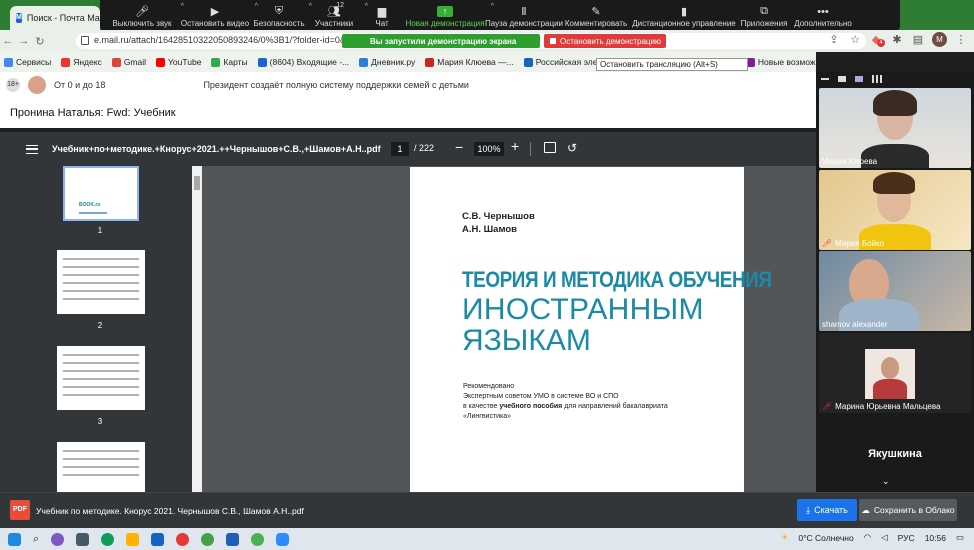  I want to click on pause-icon: Ⅱ, so click(524, 12).